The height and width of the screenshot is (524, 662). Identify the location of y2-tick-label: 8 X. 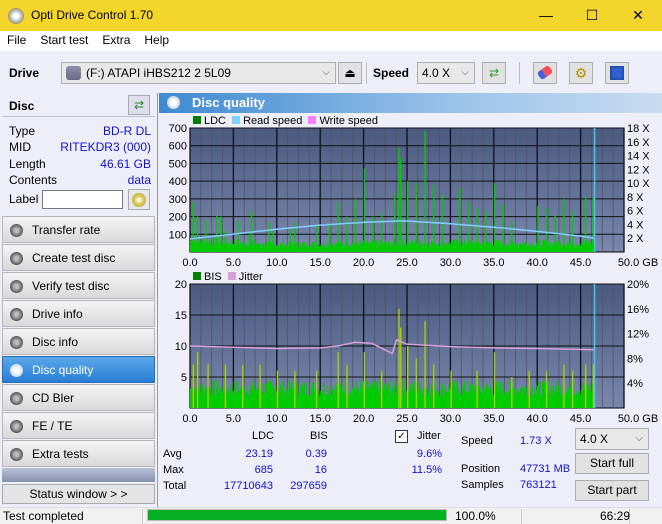
(635, 198).